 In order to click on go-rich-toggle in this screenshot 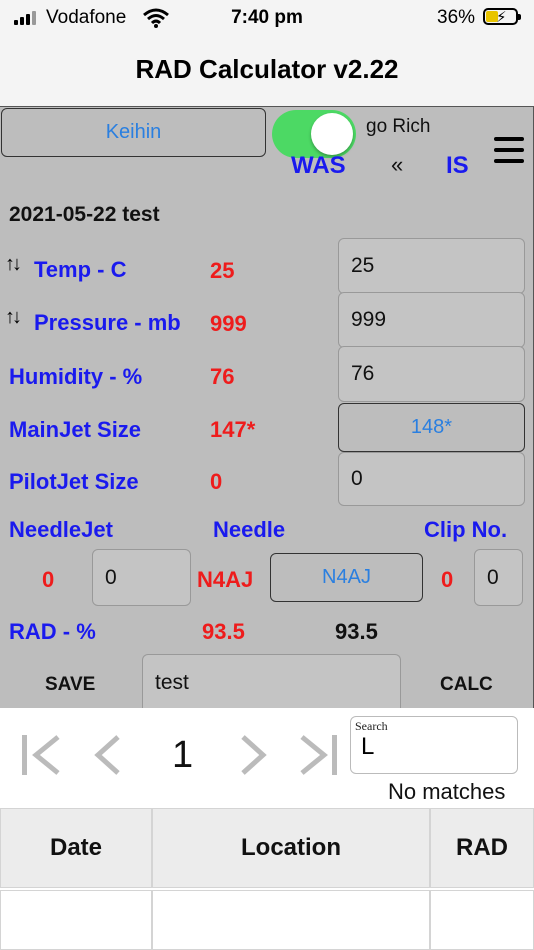, I will do `click(314, 134)`.